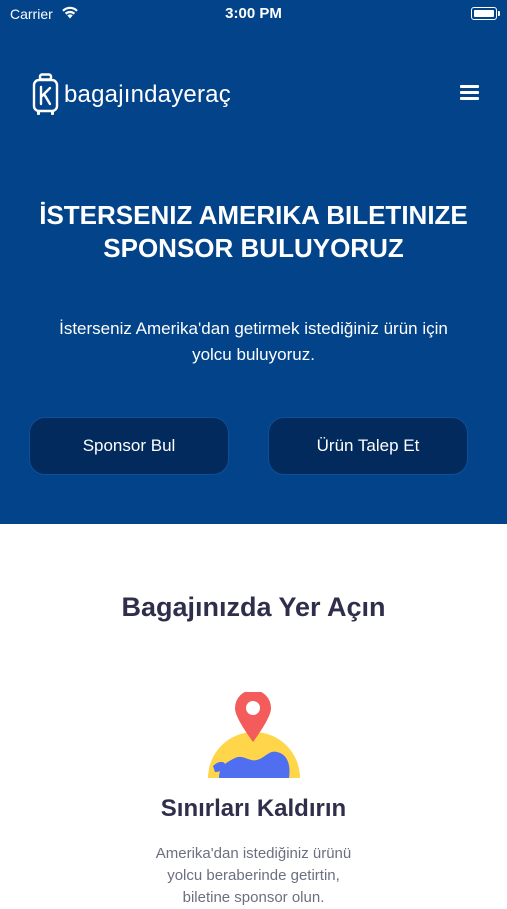  What do you see at coordinates (469, 92) in the screenshot?
I see `hamburger-menu-icon` at bounding box center [469, 92].